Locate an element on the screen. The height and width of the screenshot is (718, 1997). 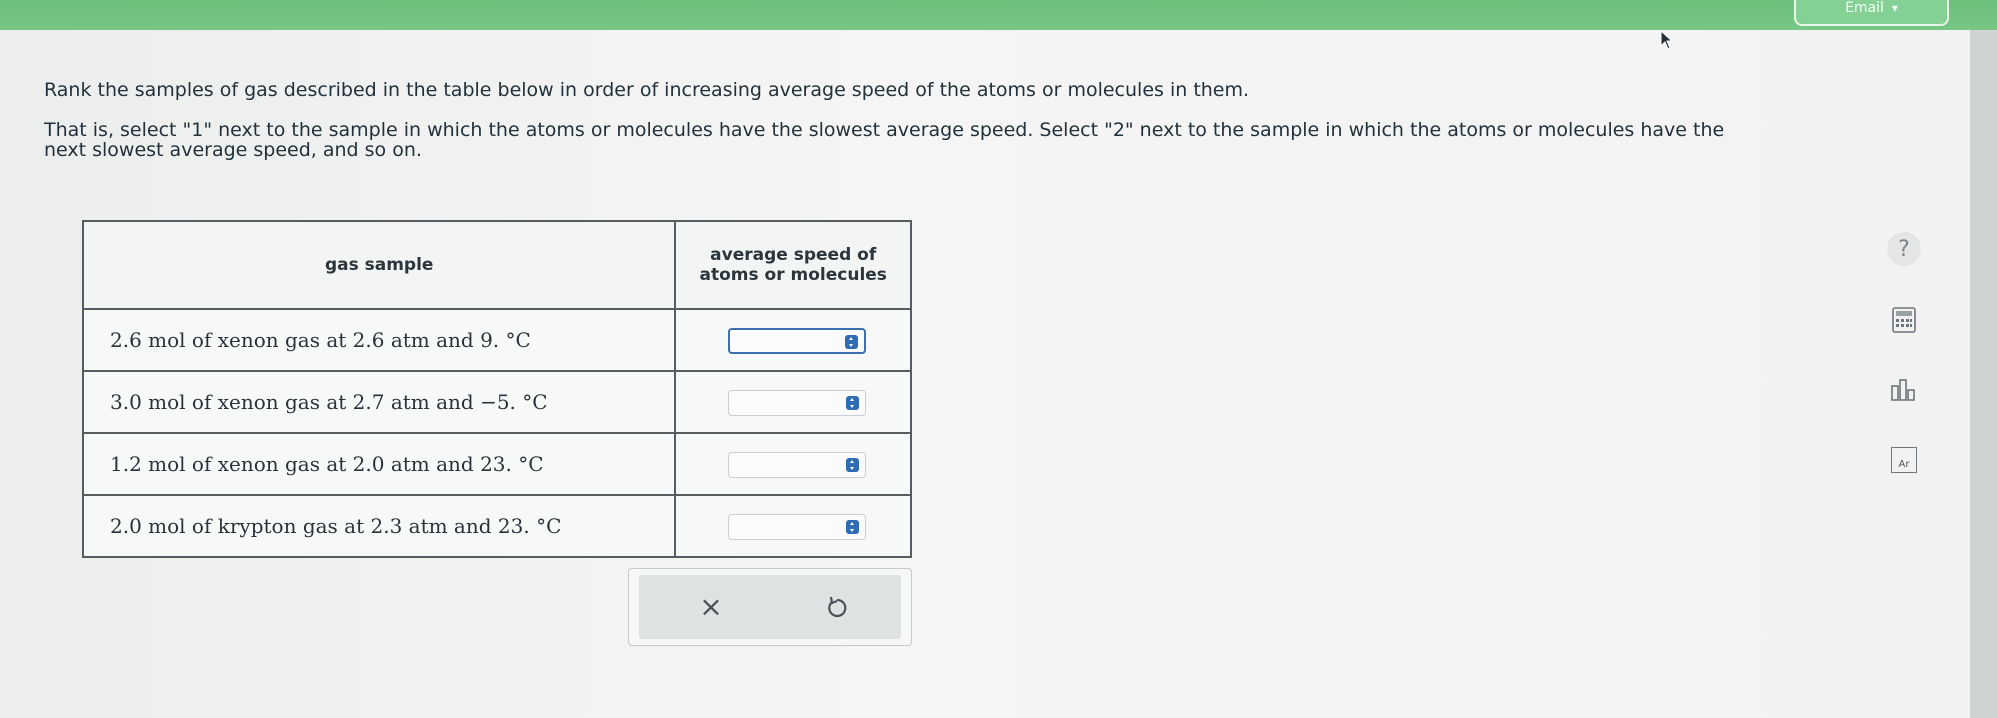
question-mark-icon: ? is located at coordinates (1904, 249).